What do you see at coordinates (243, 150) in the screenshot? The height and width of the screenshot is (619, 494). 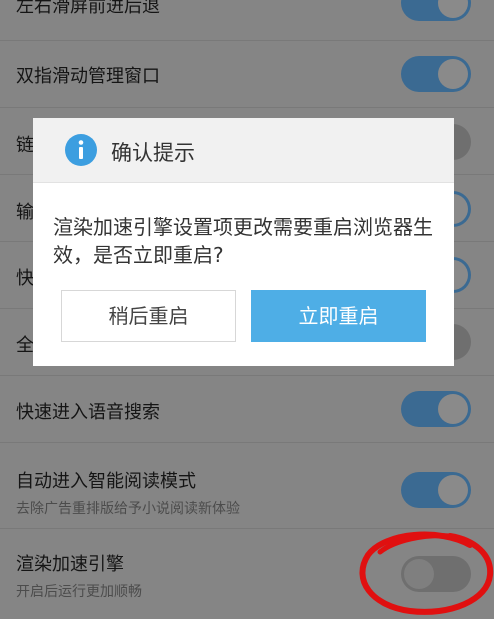 I see `dialog-header: 确认提示` at bounding box center [243, 150].